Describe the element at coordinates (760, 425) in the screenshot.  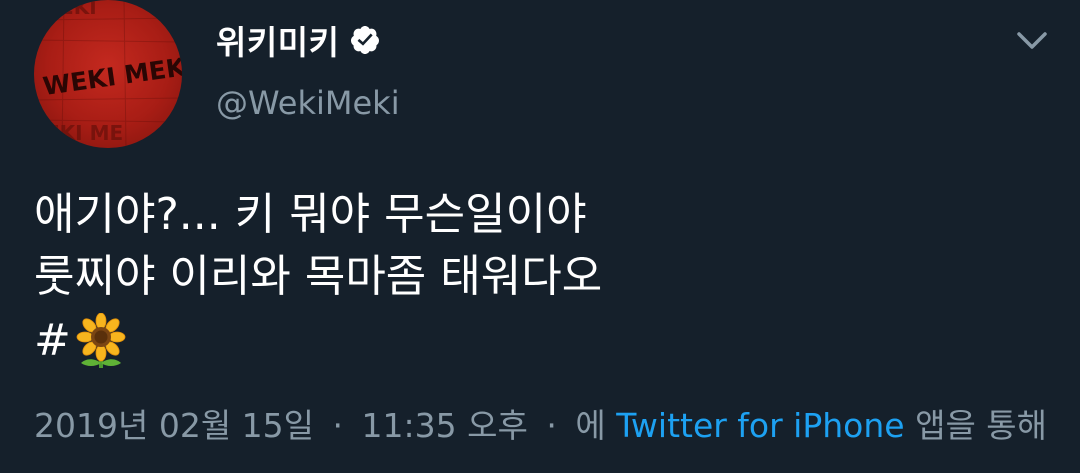
I see `source-link: Twitter for iPhone` at that location.